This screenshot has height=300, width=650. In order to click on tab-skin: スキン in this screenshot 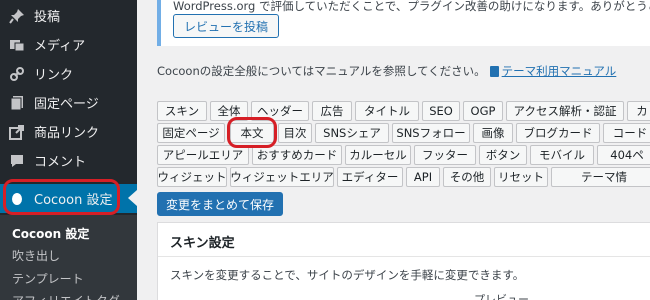, I will do `click(182, 111)`.